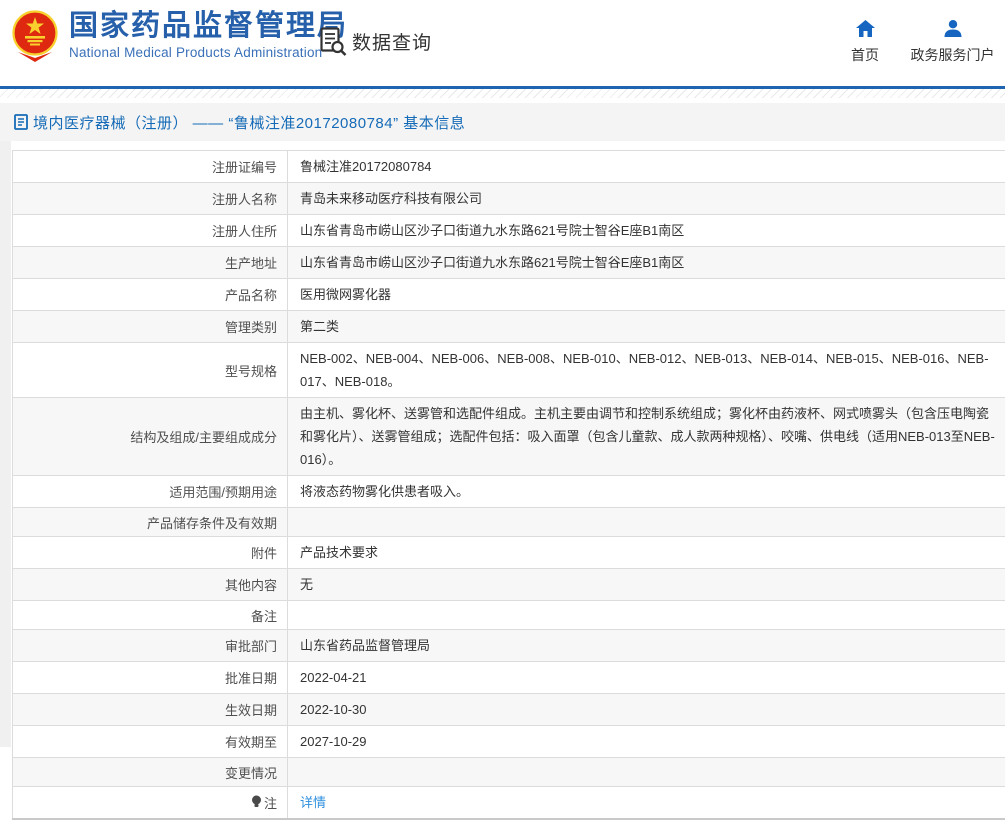 The image size is (1005, 820). I want to click on breadcrumb: 境内医疗器械（注册） —— “鲁械注准20172080784” 基本信息, so click(502, 122).